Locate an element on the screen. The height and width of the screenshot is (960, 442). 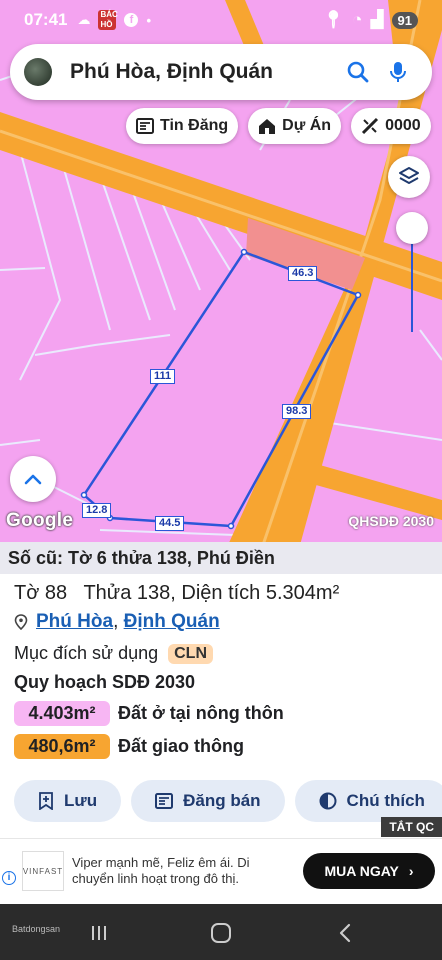
location-pin-icon is located at coordinates (21, 622).